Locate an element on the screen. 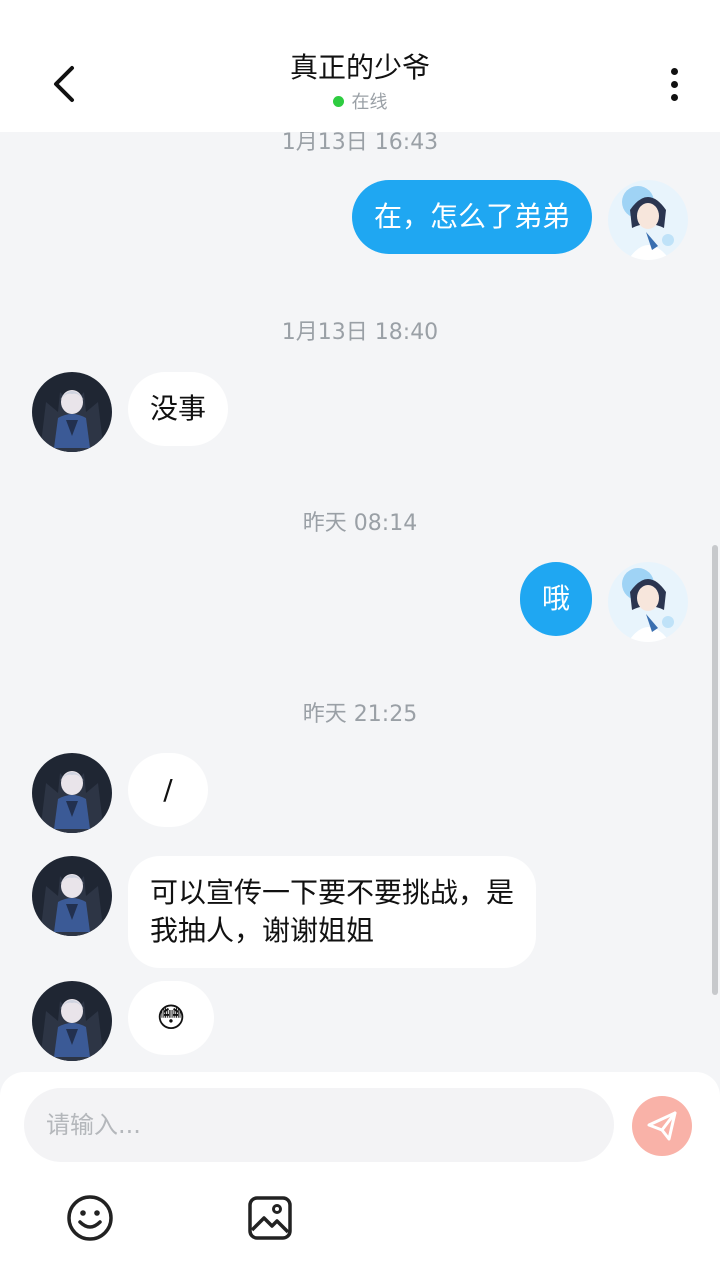  scrollbar is located at coordinates (715, 770).